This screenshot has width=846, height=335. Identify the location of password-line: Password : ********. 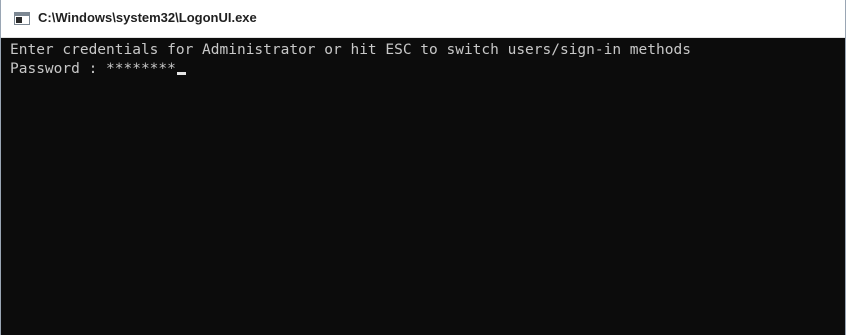
(98, 69).